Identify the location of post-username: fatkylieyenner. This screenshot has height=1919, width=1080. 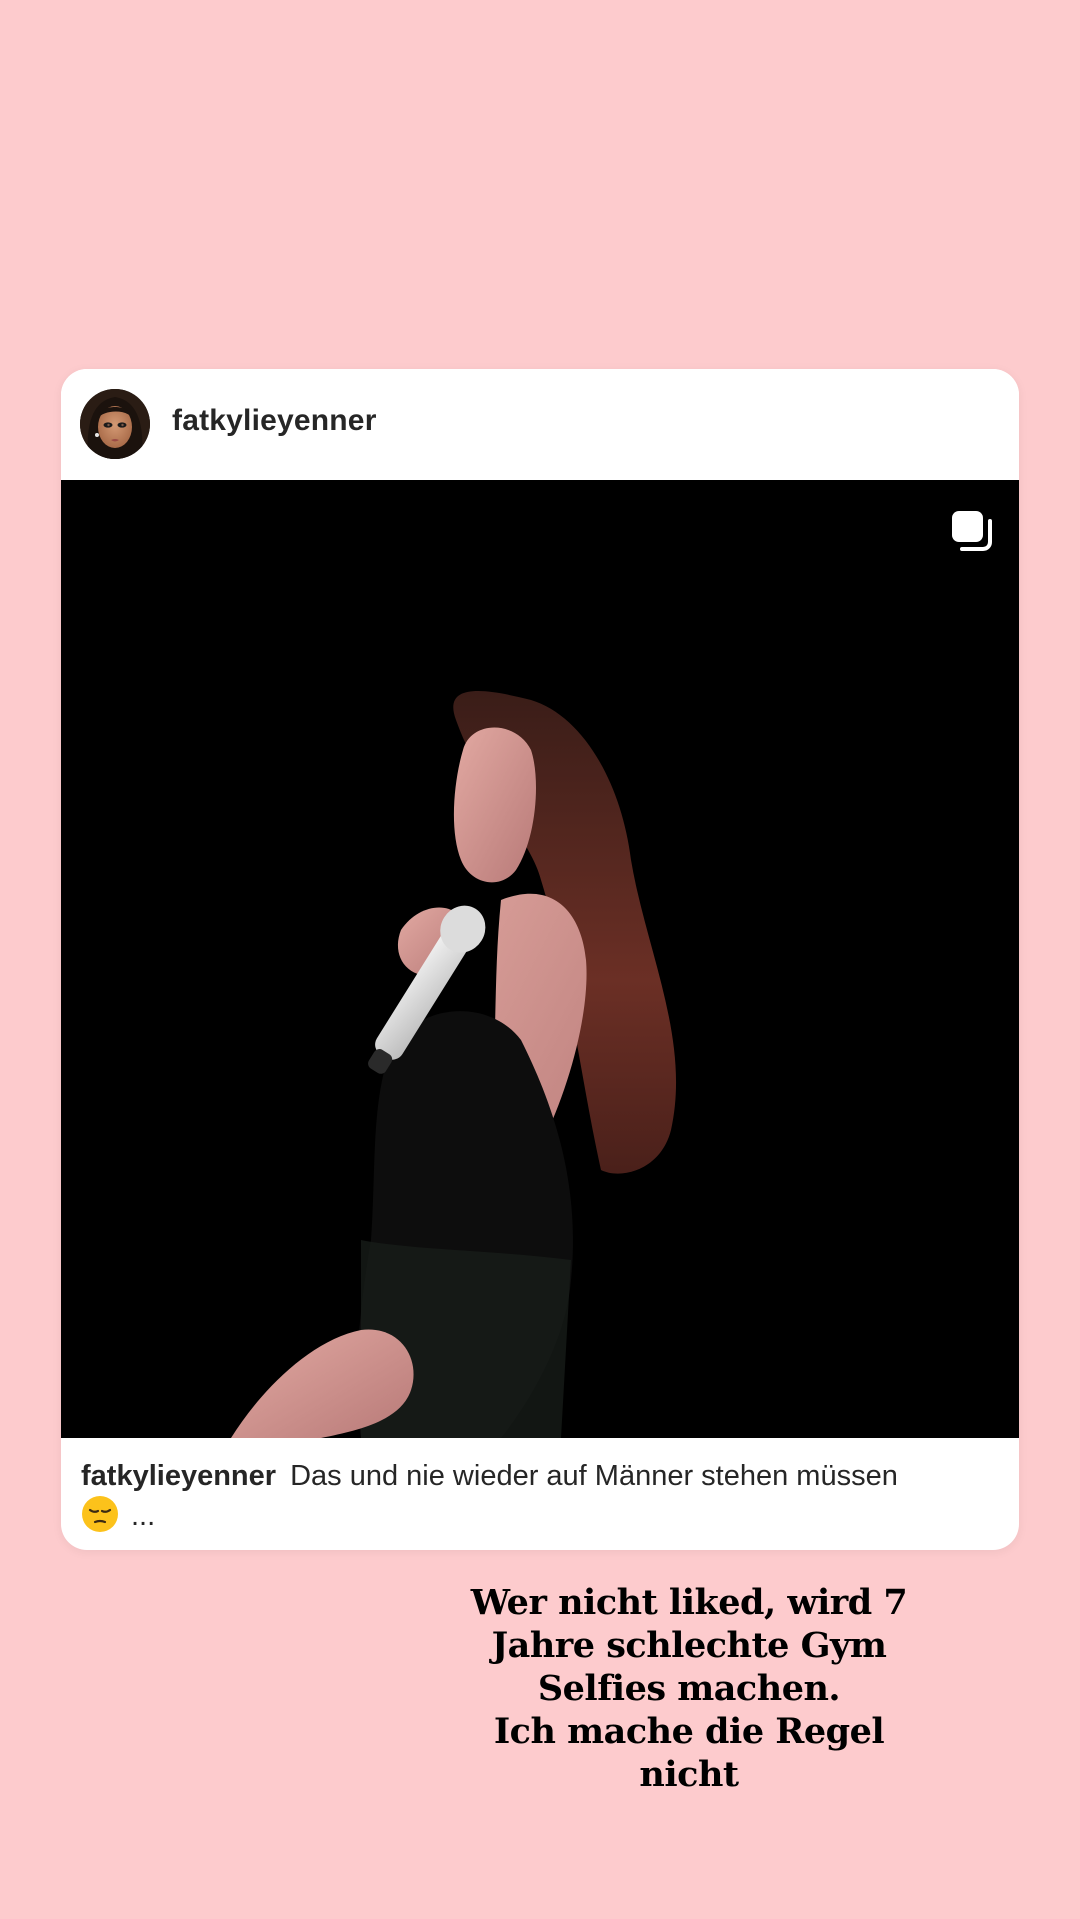
(274, 421).